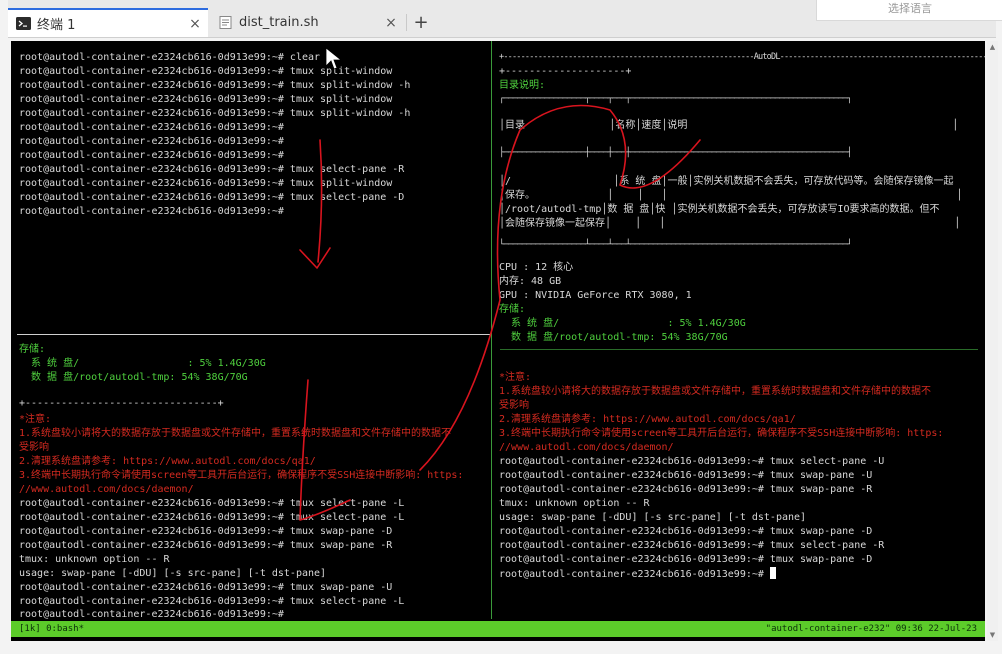  What do you see at coordinates (772, 573) in the screenshot?
I see `text-cursor` at bounding box center [772, 573].